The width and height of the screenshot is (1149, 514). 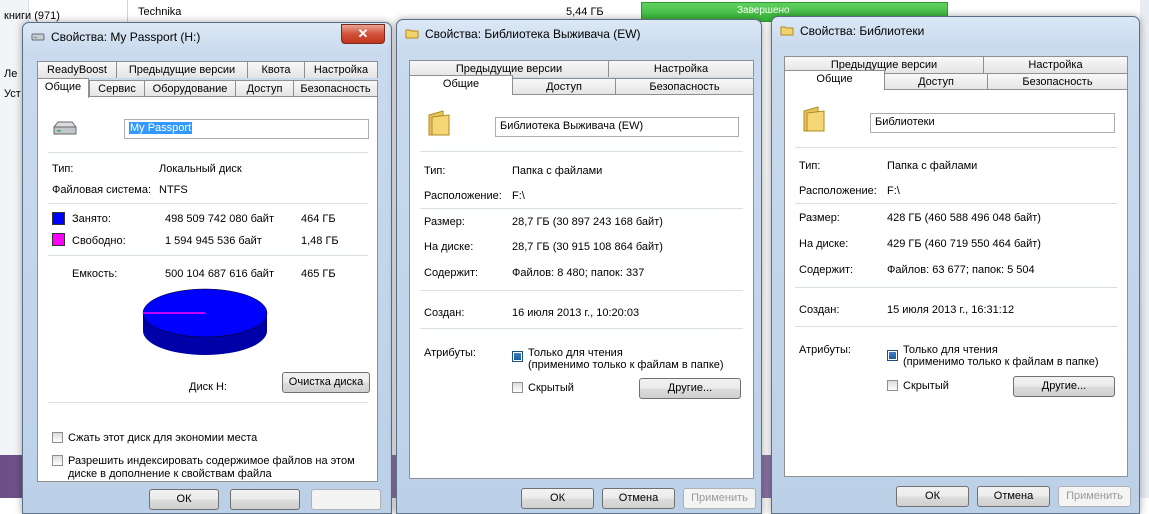 I want to click on tab-tools: Сервис, so click(x=117, y=88).